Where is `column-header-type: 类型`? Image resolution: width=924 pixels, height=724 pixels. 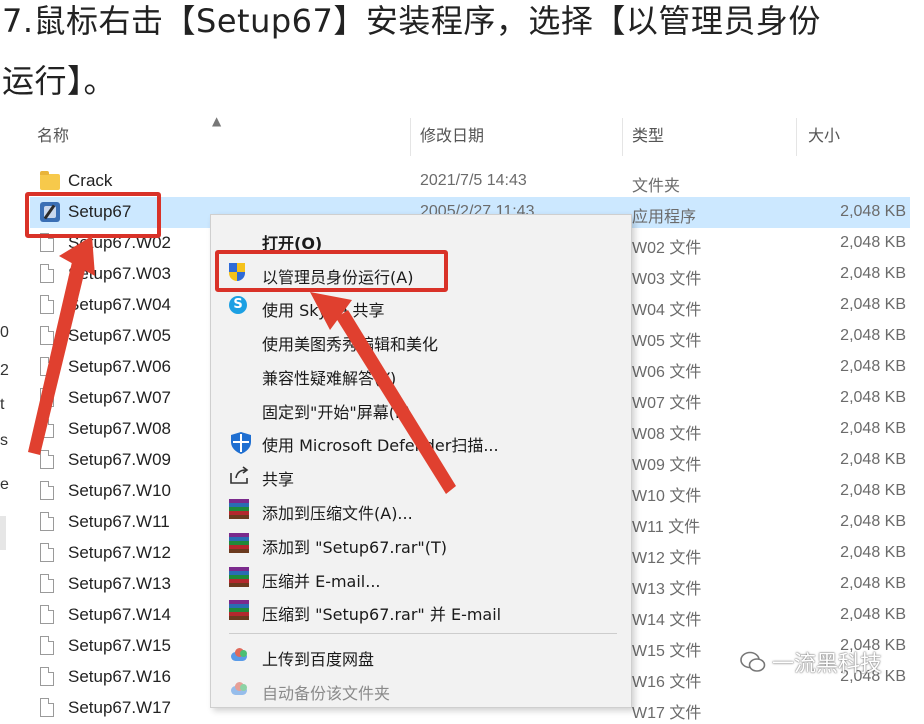 column-header-type: 类型 is located at coordinates (648, 134).